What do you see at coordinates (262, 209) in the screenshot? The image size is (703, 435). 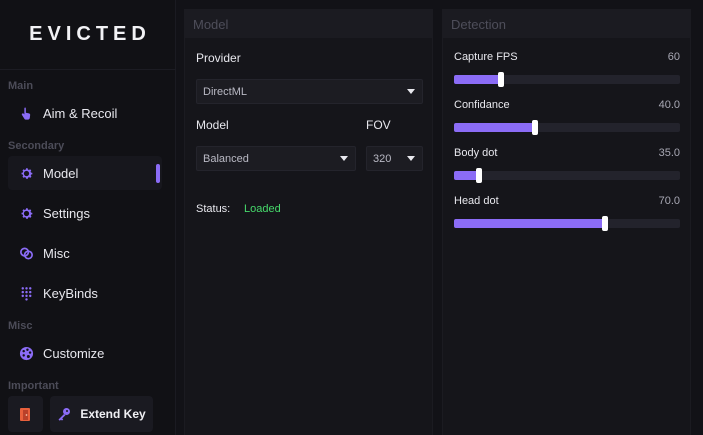 I see `status-value: Loaded` at bounding box center [262, 209].